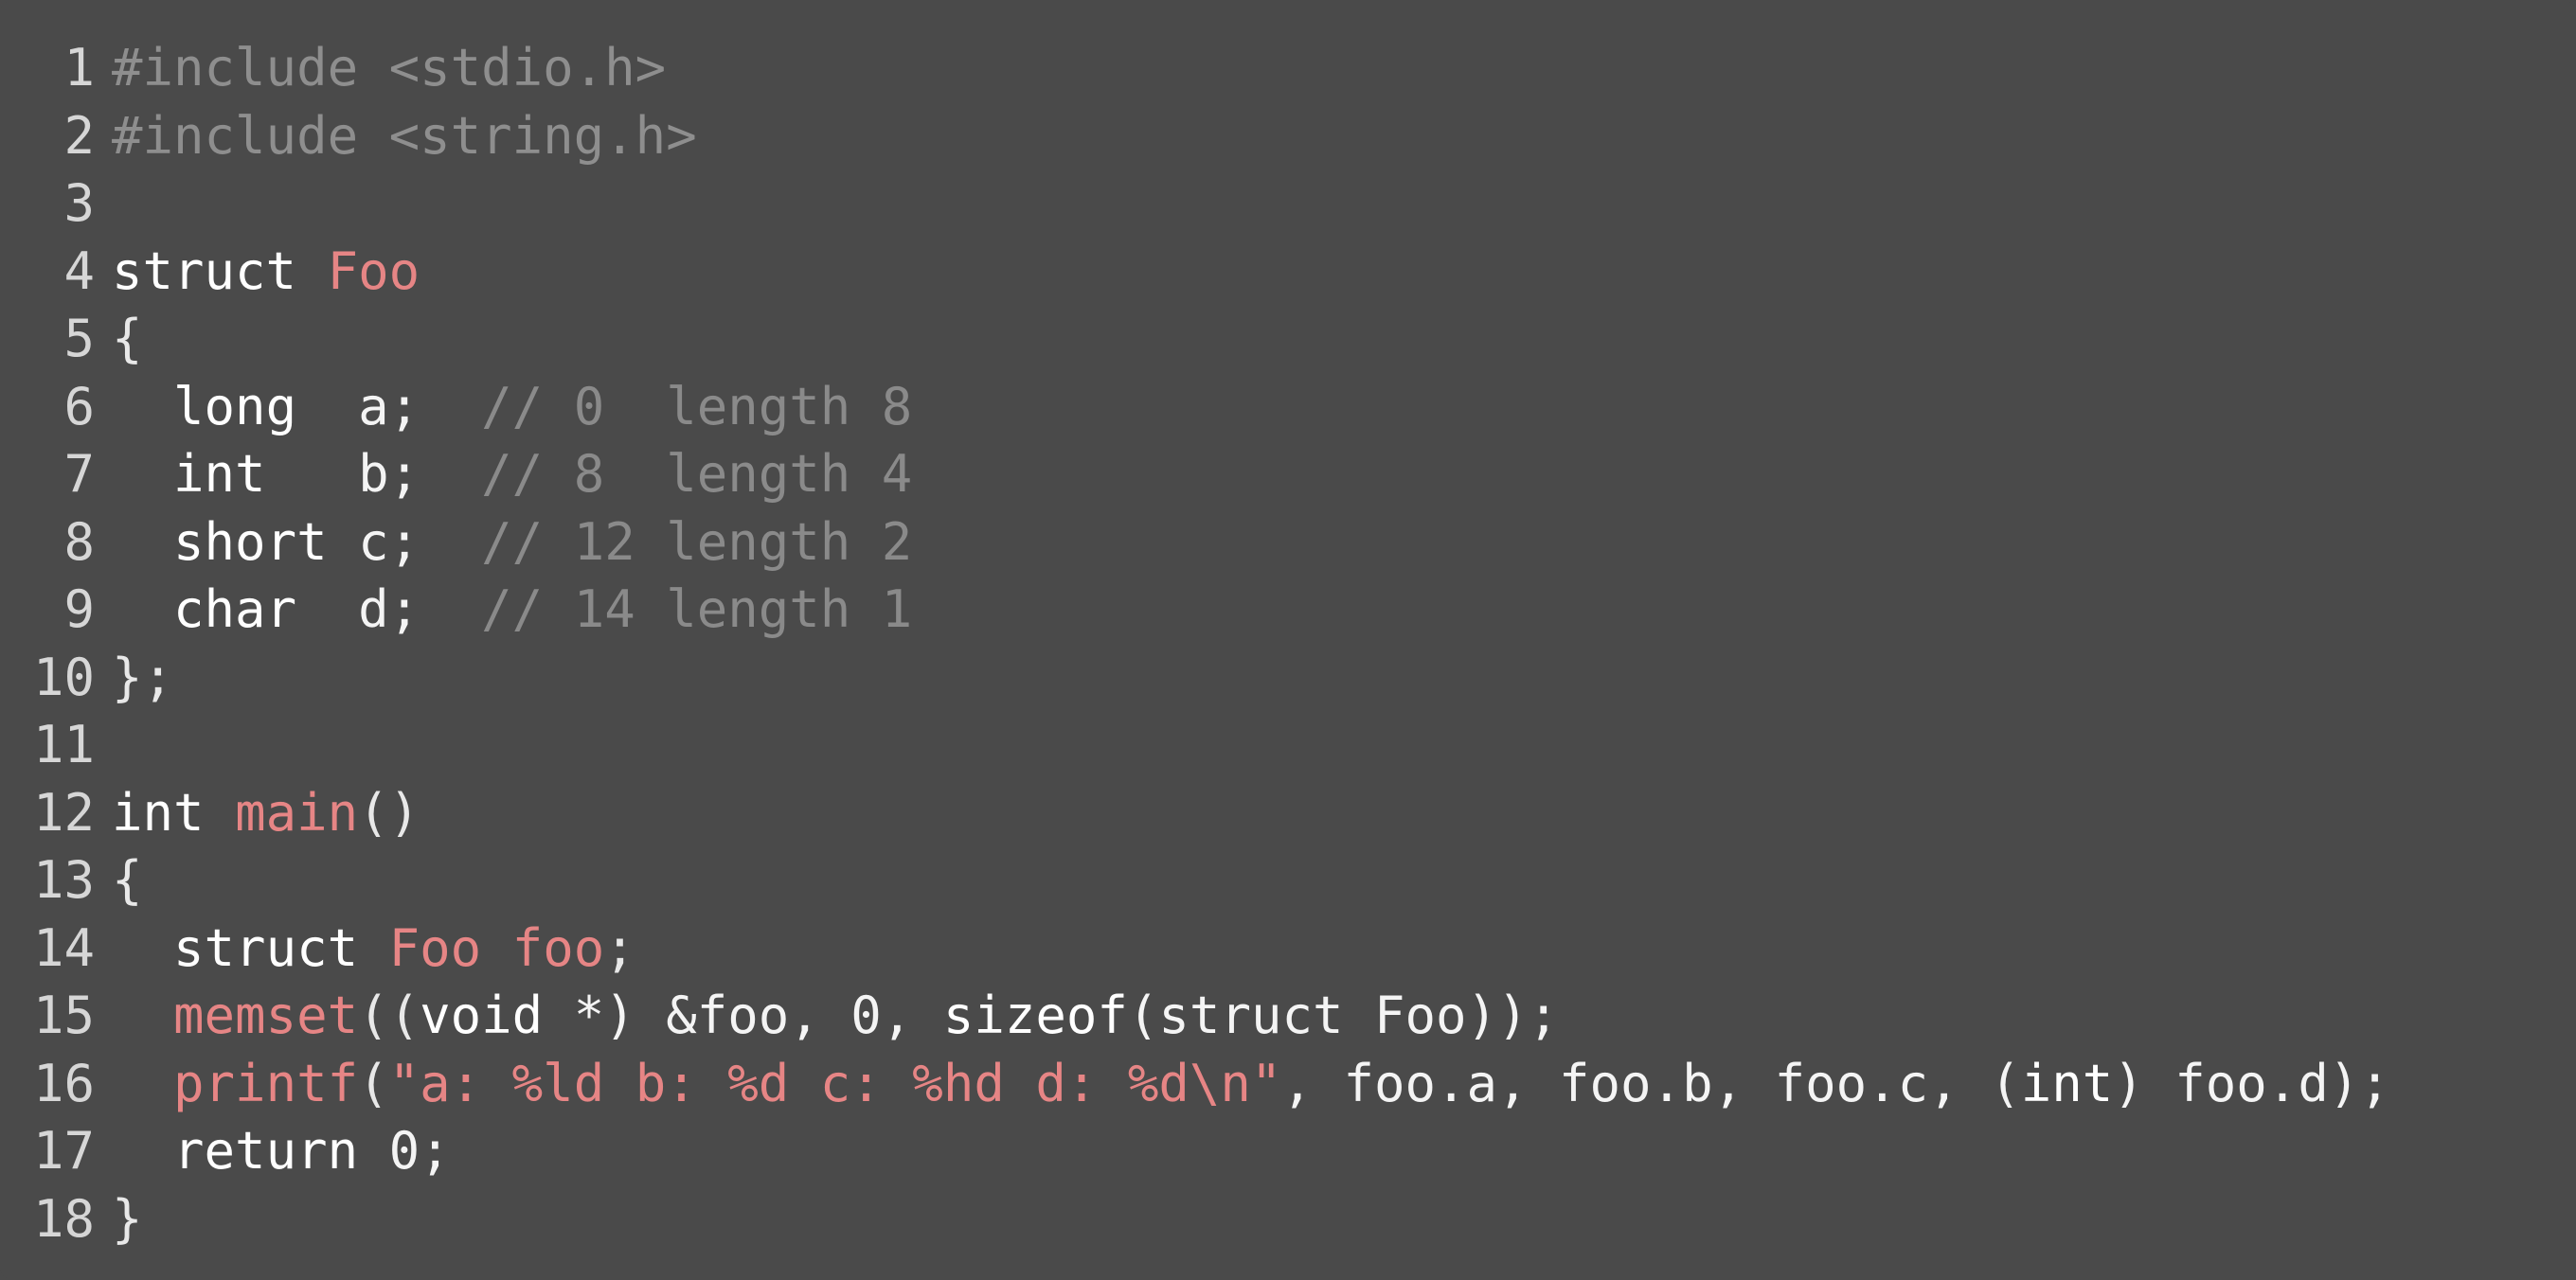  What do you see at coordinates (389, 812) in the screenshot?
I see `code-token-punct: ()` at bounding box center [389, 812].